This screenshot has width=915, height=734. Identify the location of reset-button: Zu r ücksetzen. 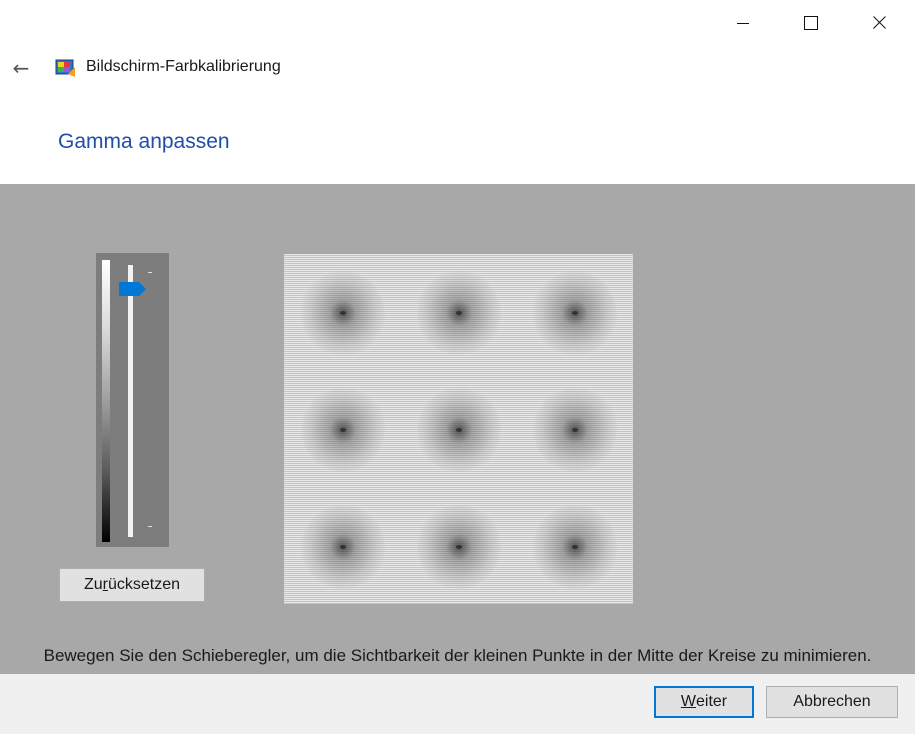
(132, 585).